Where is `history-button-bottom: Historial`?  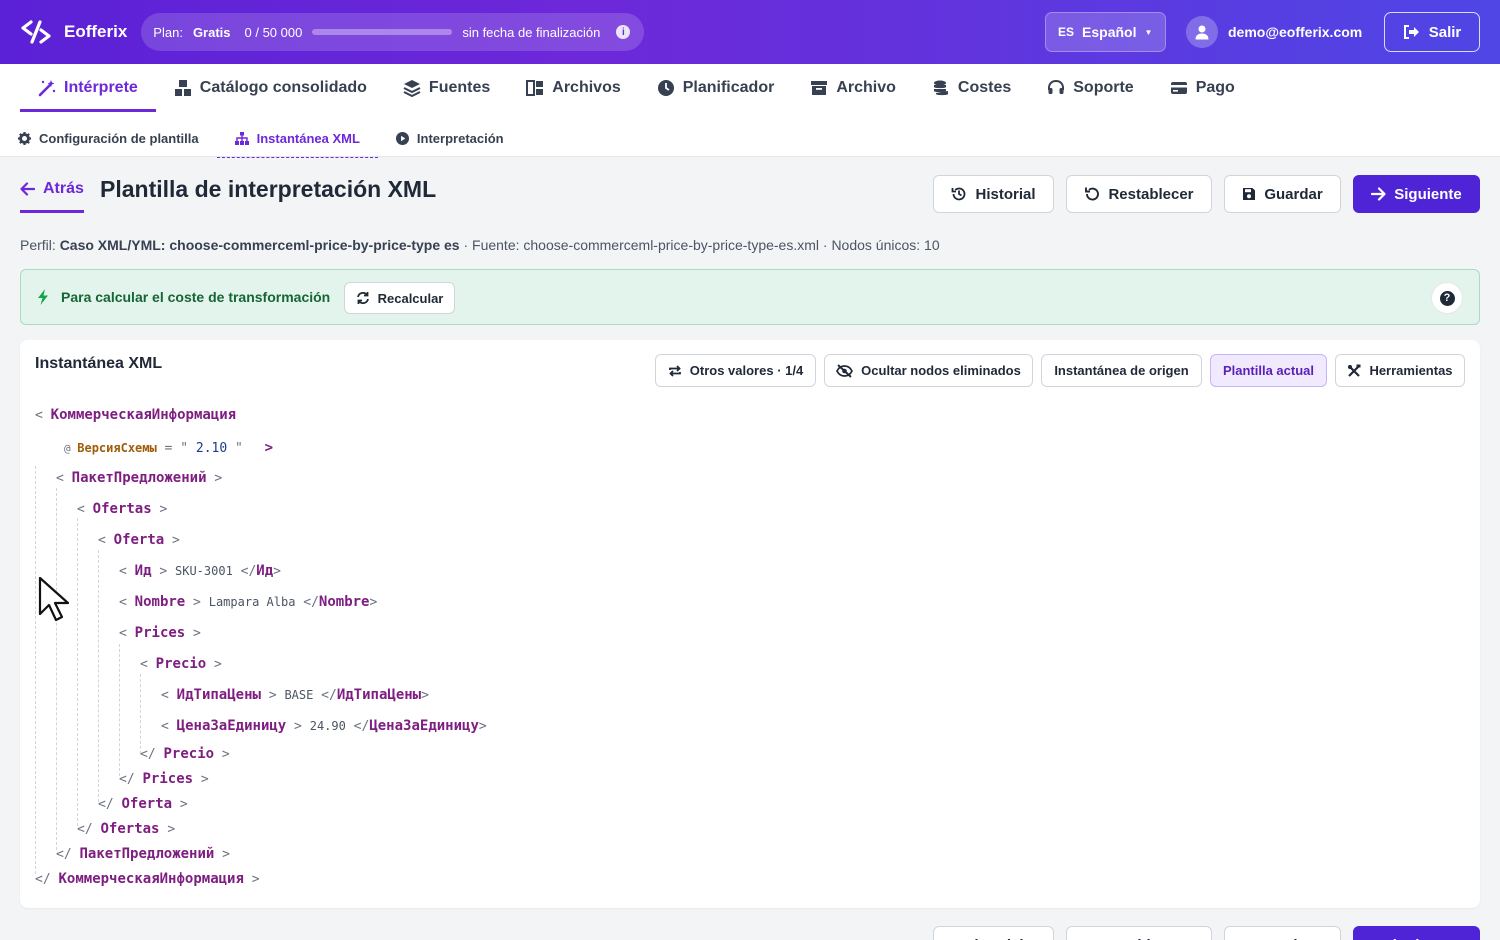
history-button-bottom: Historial is located at coordinates (993, 933).